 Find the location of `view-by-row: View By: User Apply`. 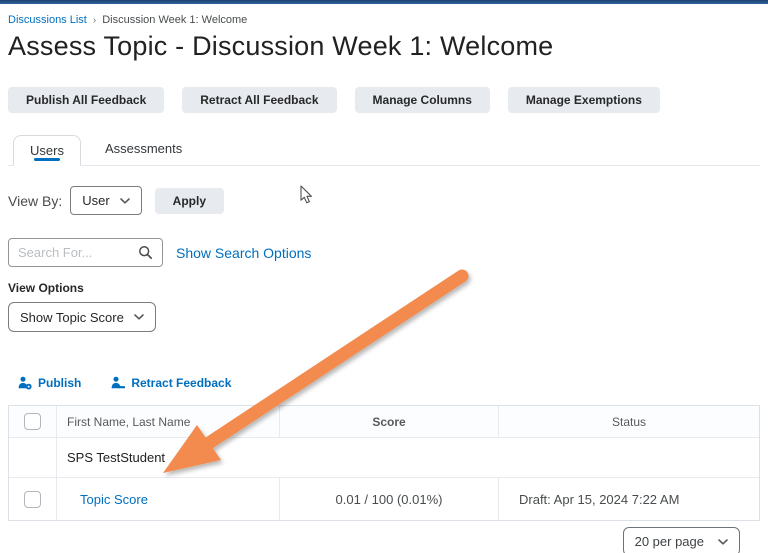

view-by-row: View By: User Apply is located at coordinates (384, 200).